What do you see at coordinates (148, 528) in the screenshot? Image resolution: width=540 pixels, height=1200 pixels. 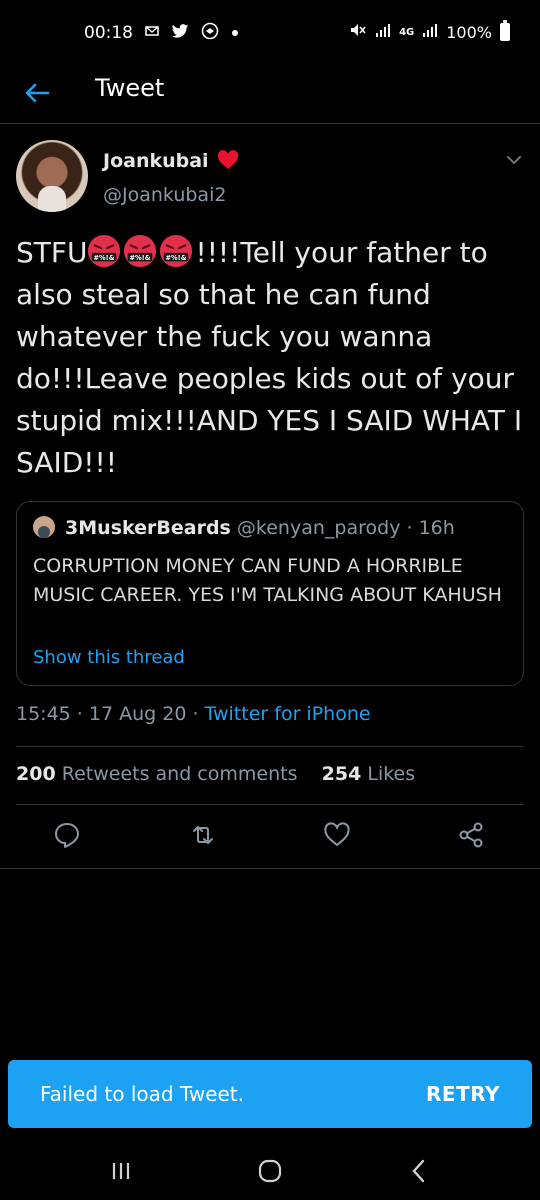 I see `quoted-display-name: 3MuskerBeards` at bounding box center [148, 528].